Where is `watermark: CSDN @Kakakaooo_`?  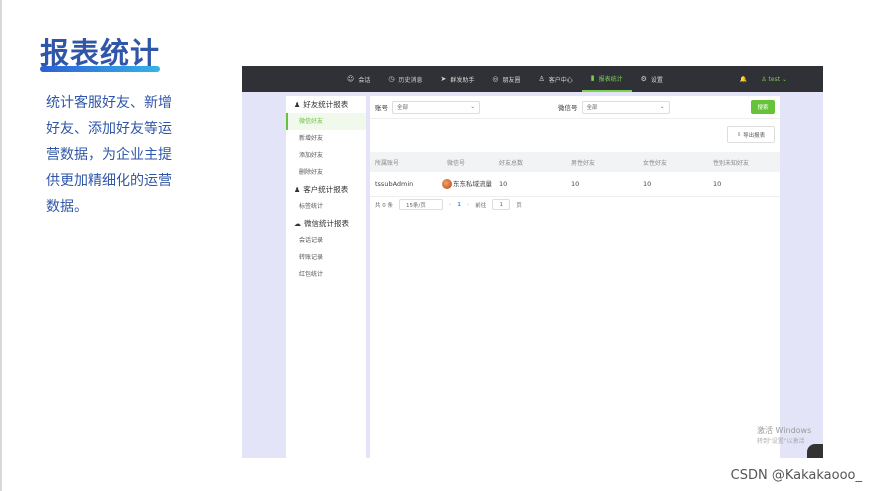 watermark: CSDN @Kakakaooo_ is located at coordinates (796, 475).